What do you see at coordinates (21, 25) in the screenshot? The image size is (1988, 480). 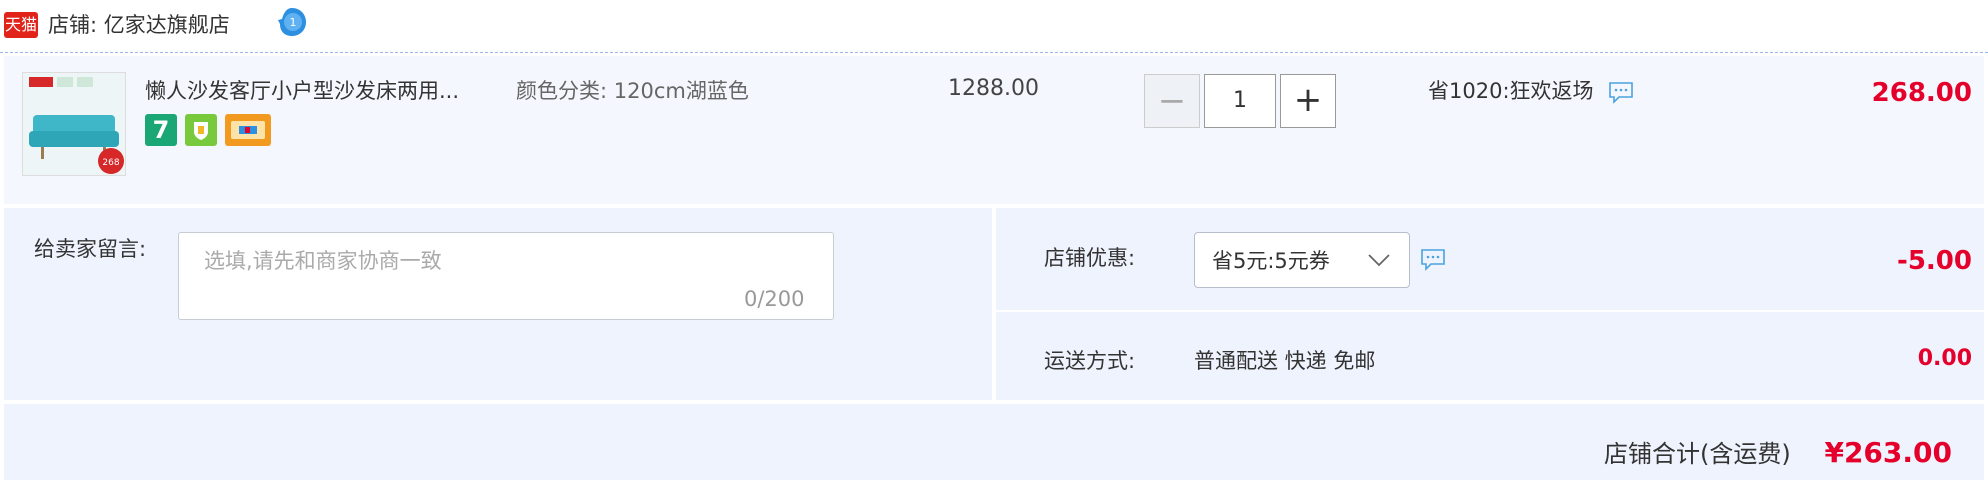 I see `tmall-logo-icon: 天猫` at bounding box center [21, 25].